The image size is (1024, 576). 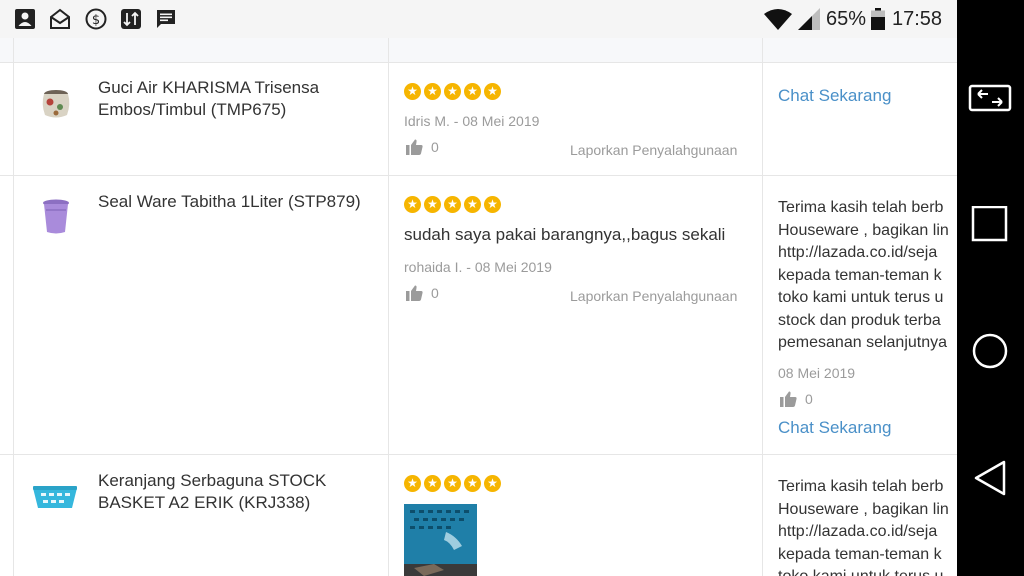 What do you see at coordinates (990, 98) in the screenshot?
I see `screen-mirror-icon` at bounding box center [990, 98].